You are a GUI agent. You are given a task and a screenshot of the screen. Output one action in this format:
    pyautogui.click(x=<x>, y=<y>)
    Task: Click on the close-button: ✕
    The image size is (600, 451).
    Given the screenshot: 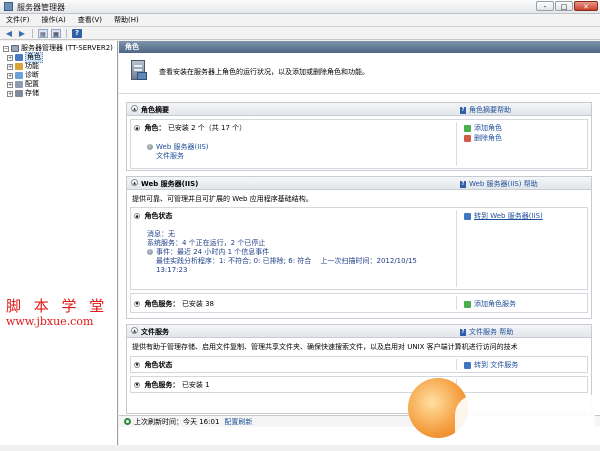 What is the action you would take?
    pyautogui.click(x=586, y=6)
    